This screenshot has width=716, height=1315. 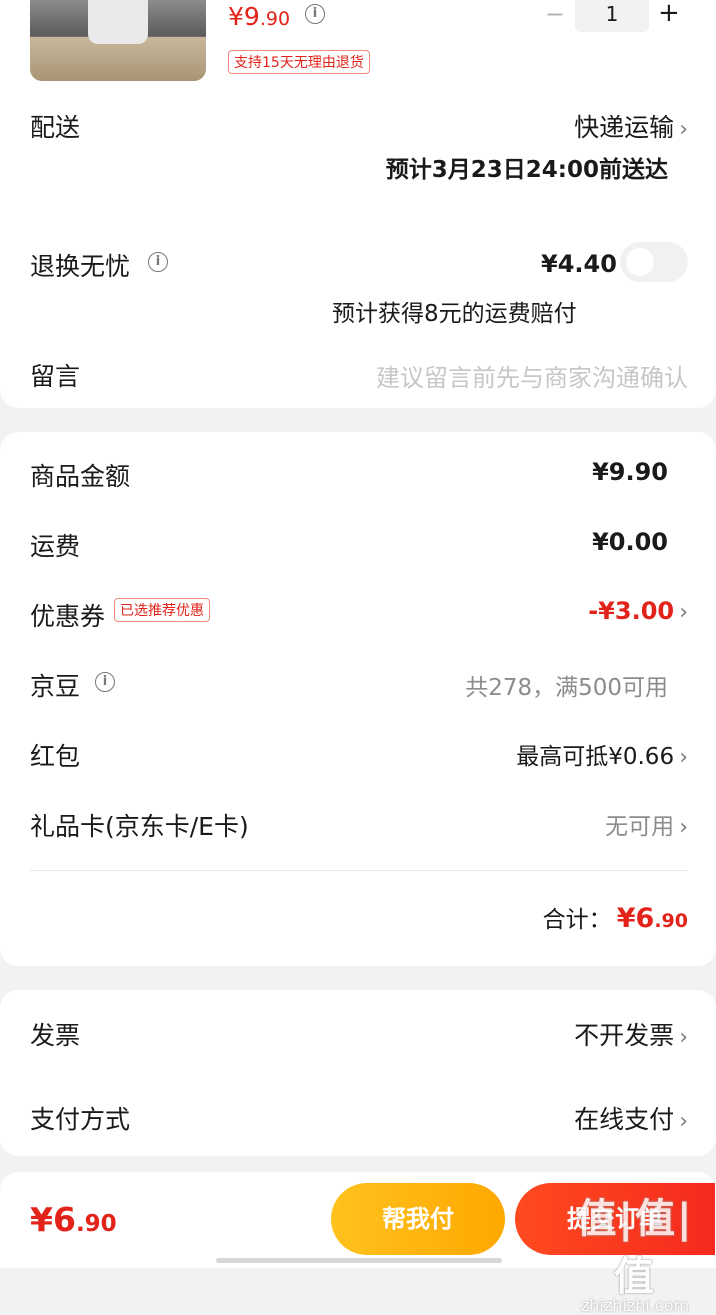 What do you see at coordinates (53, 1219) in the screenshot?
I see `bottom-price-int: ¥6` at bounding box center [53, 1219].